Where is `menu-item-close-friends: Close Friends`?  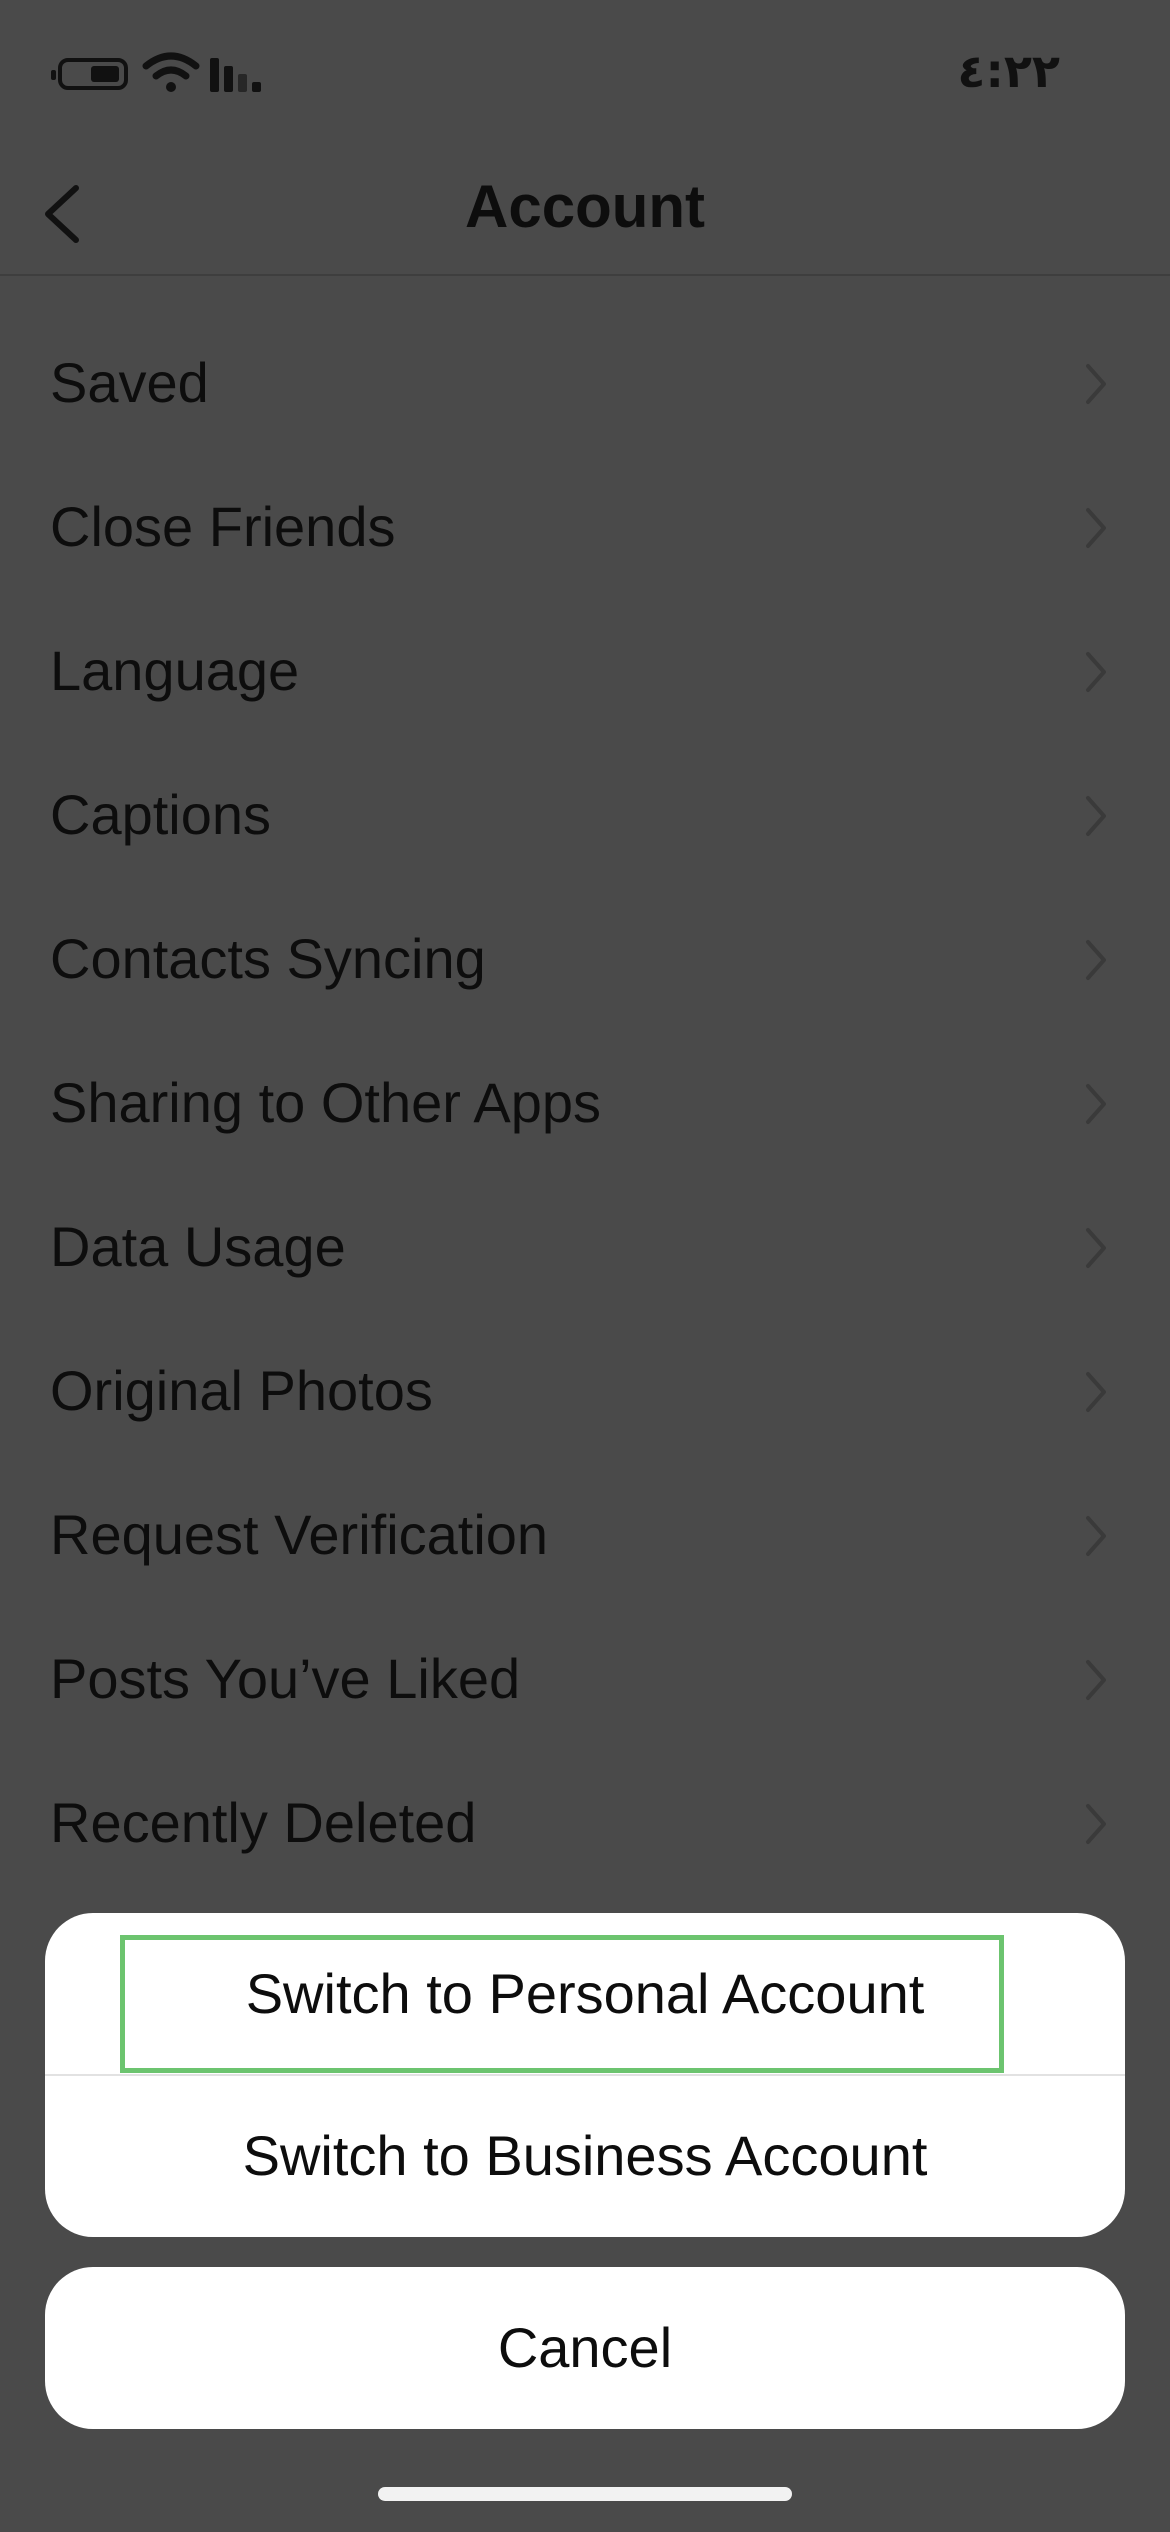 menu-item-close-friends: Close Friends is located at coordinates (585, 528).